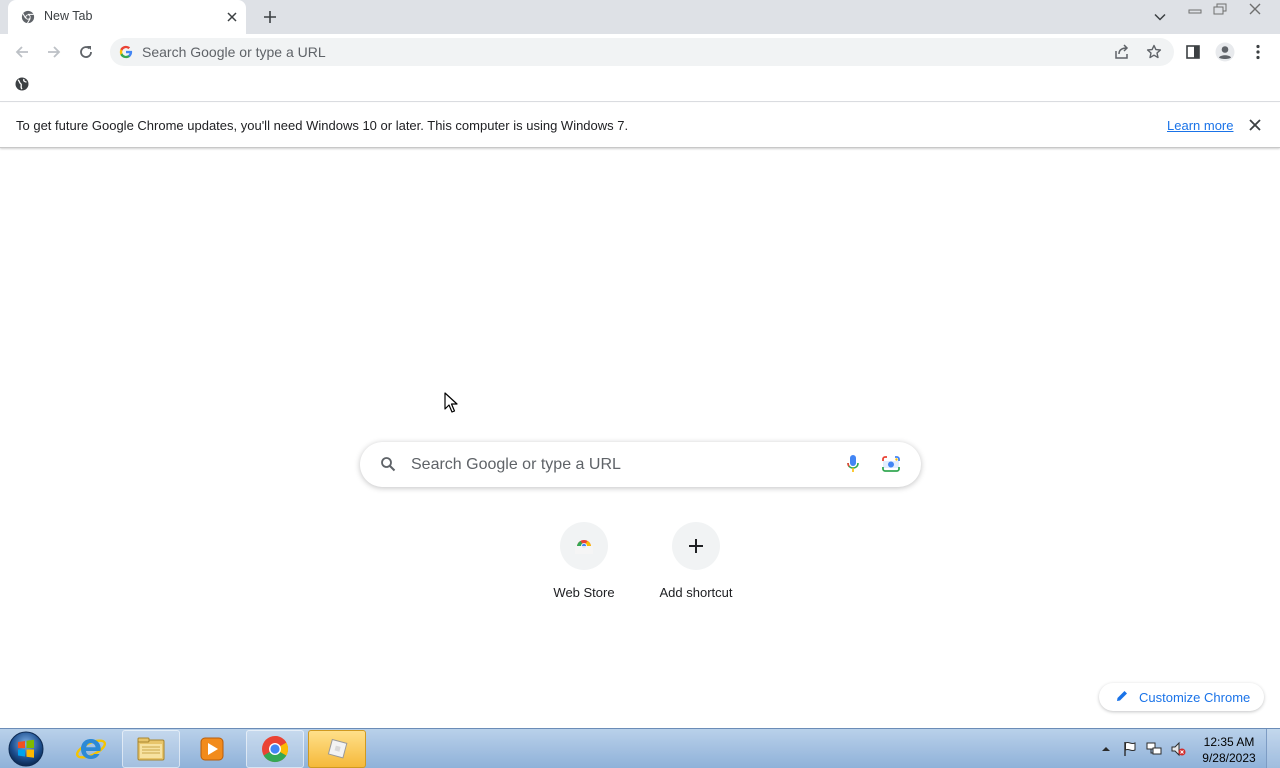 Image resolution: width=1280 pixels, height=768 pixels. I want to click on reload-icon, so click(86, 52).